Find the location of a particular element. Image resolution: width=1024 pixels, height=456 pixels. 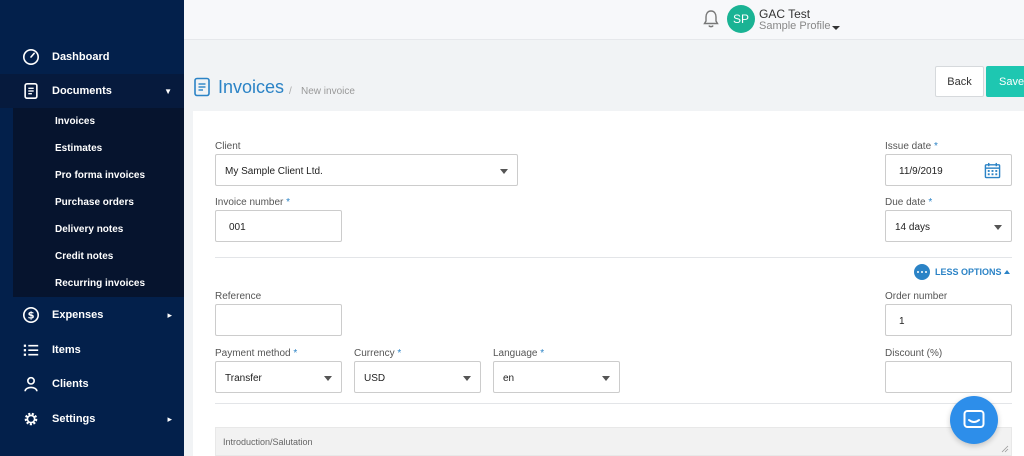

submenu-item-credit-notes: Credit notes is located at coordinates (84, 256).